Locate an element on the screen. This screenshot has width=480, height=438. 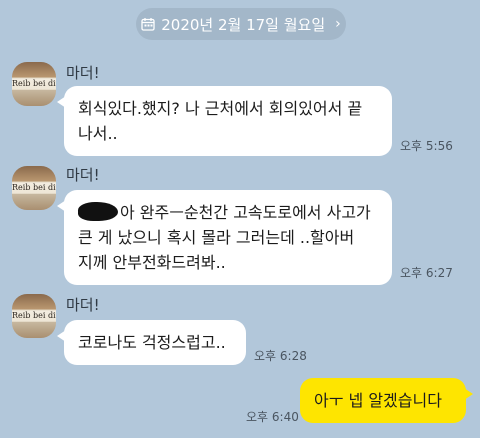
message-bubble: 코로나도 걱정스럽고.. is located at coordinates (151, 342).